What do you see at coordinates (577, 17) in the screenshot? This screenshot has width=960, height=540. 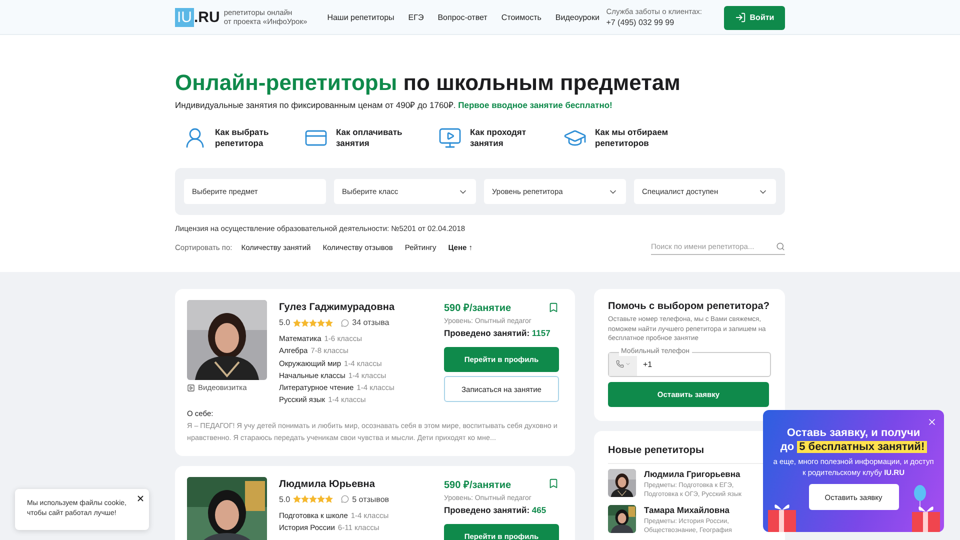 I see `nav-link: Видеоуроки` at bounding box center [577, 17].